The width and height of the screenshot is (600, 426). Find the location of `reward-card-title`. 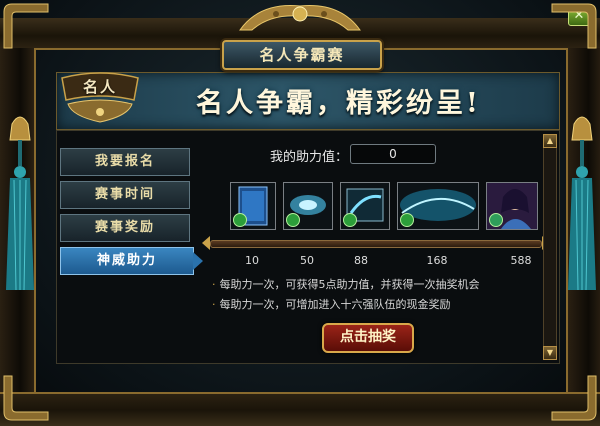

reward-card-title is located at coordinates (438, 206).